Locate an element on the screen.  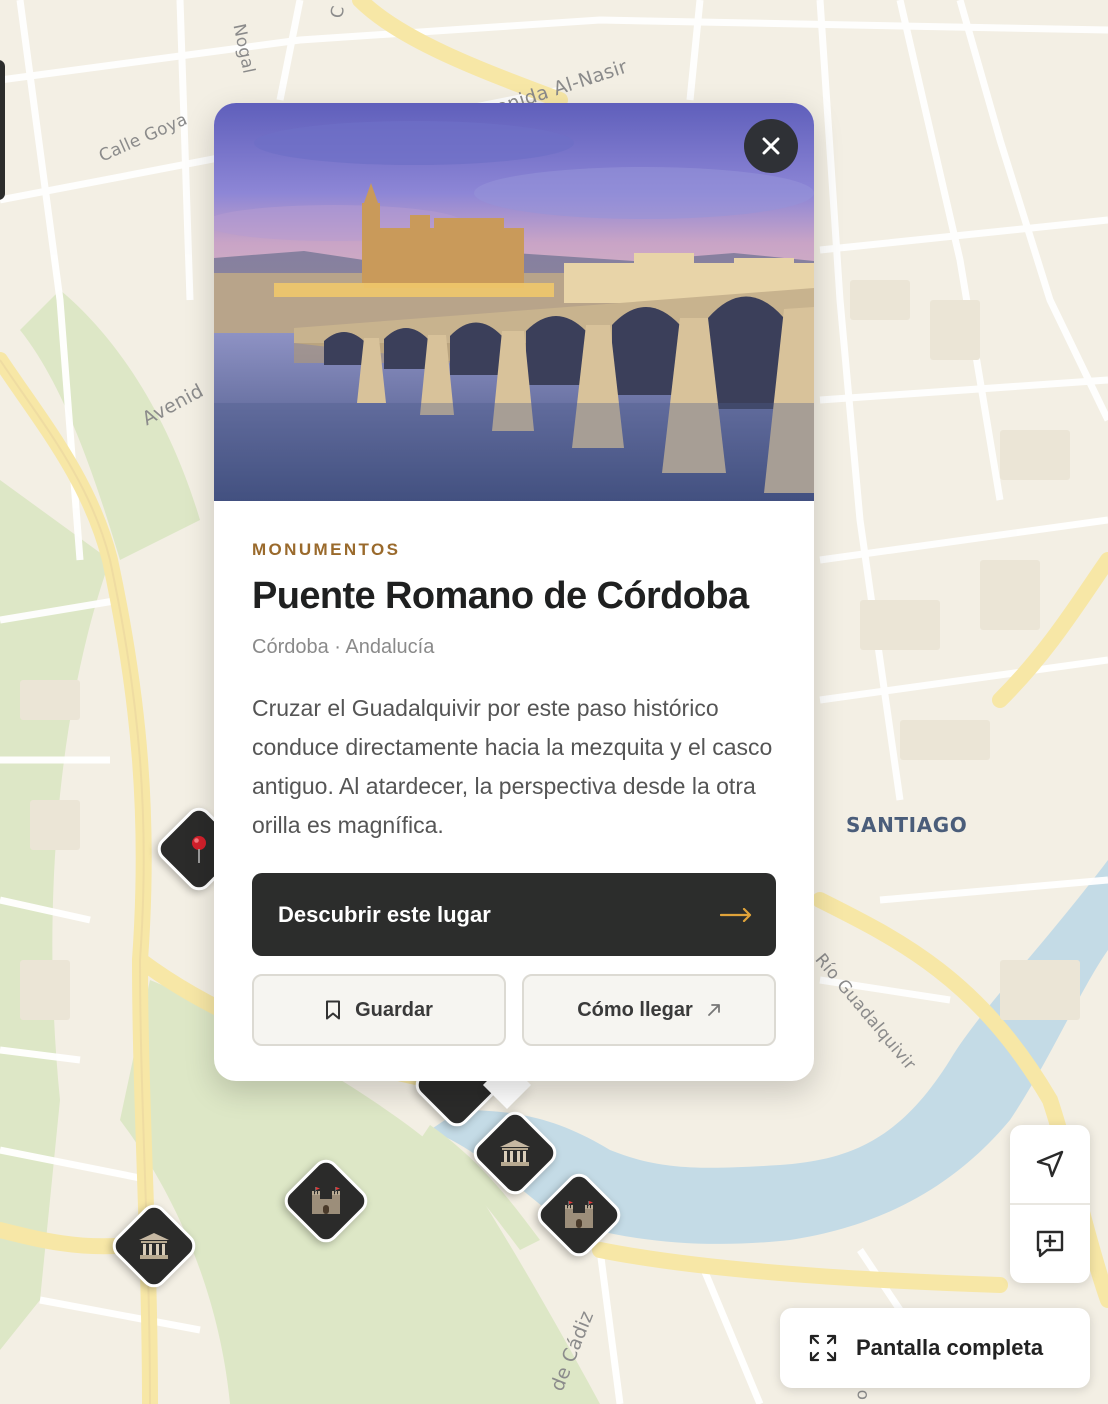
navigation-arrow-icon is located at coordinates (1050, 1164).